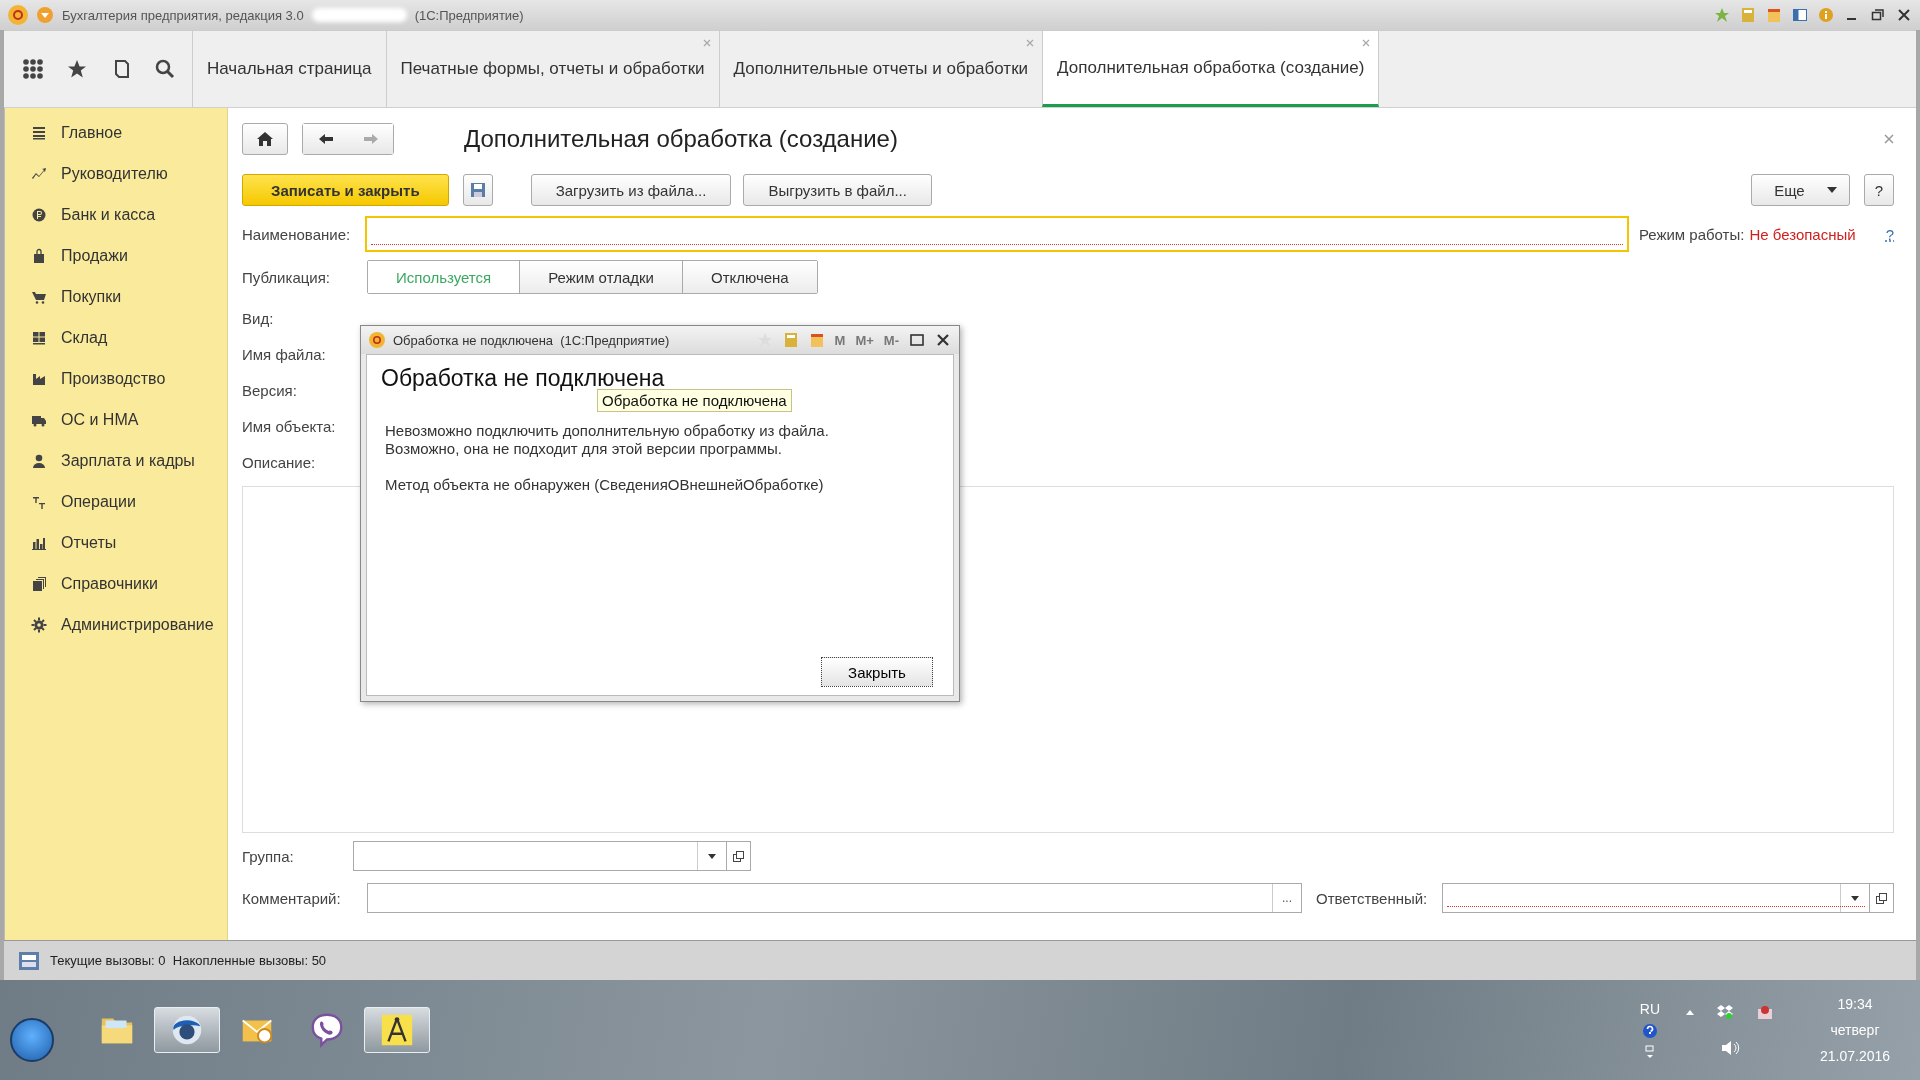 The image size is (1920, 1080). I want to click on message-text: Возможно, она не подходит для этой версии программы., so click(584, 449).